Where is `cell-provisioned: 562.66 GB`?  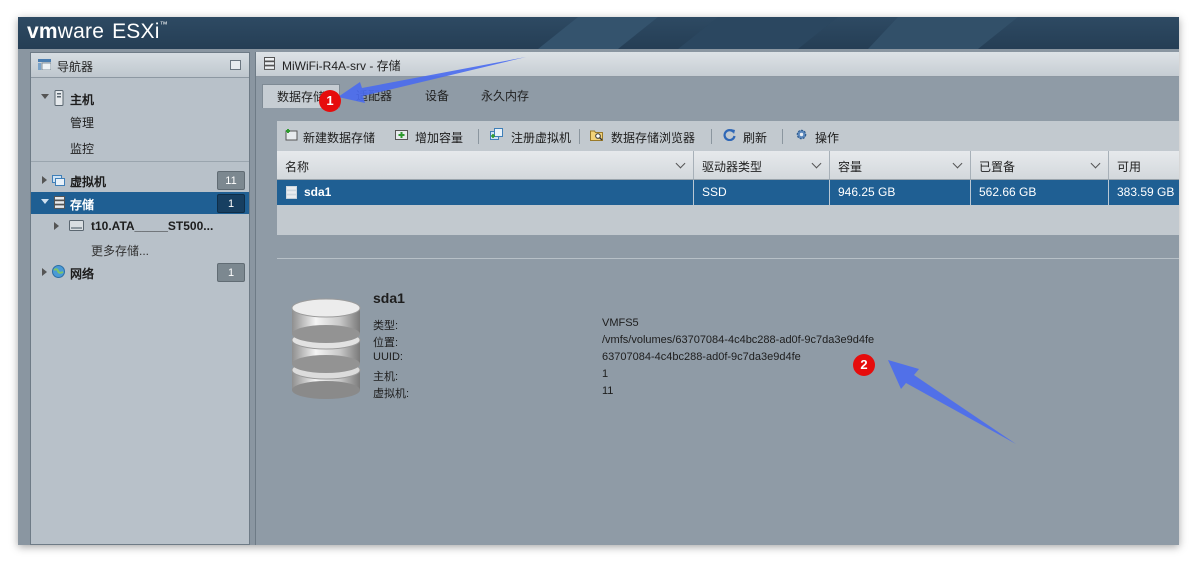 cell-provisioned: 562.66 GB is located at coordinates (1040, 192).